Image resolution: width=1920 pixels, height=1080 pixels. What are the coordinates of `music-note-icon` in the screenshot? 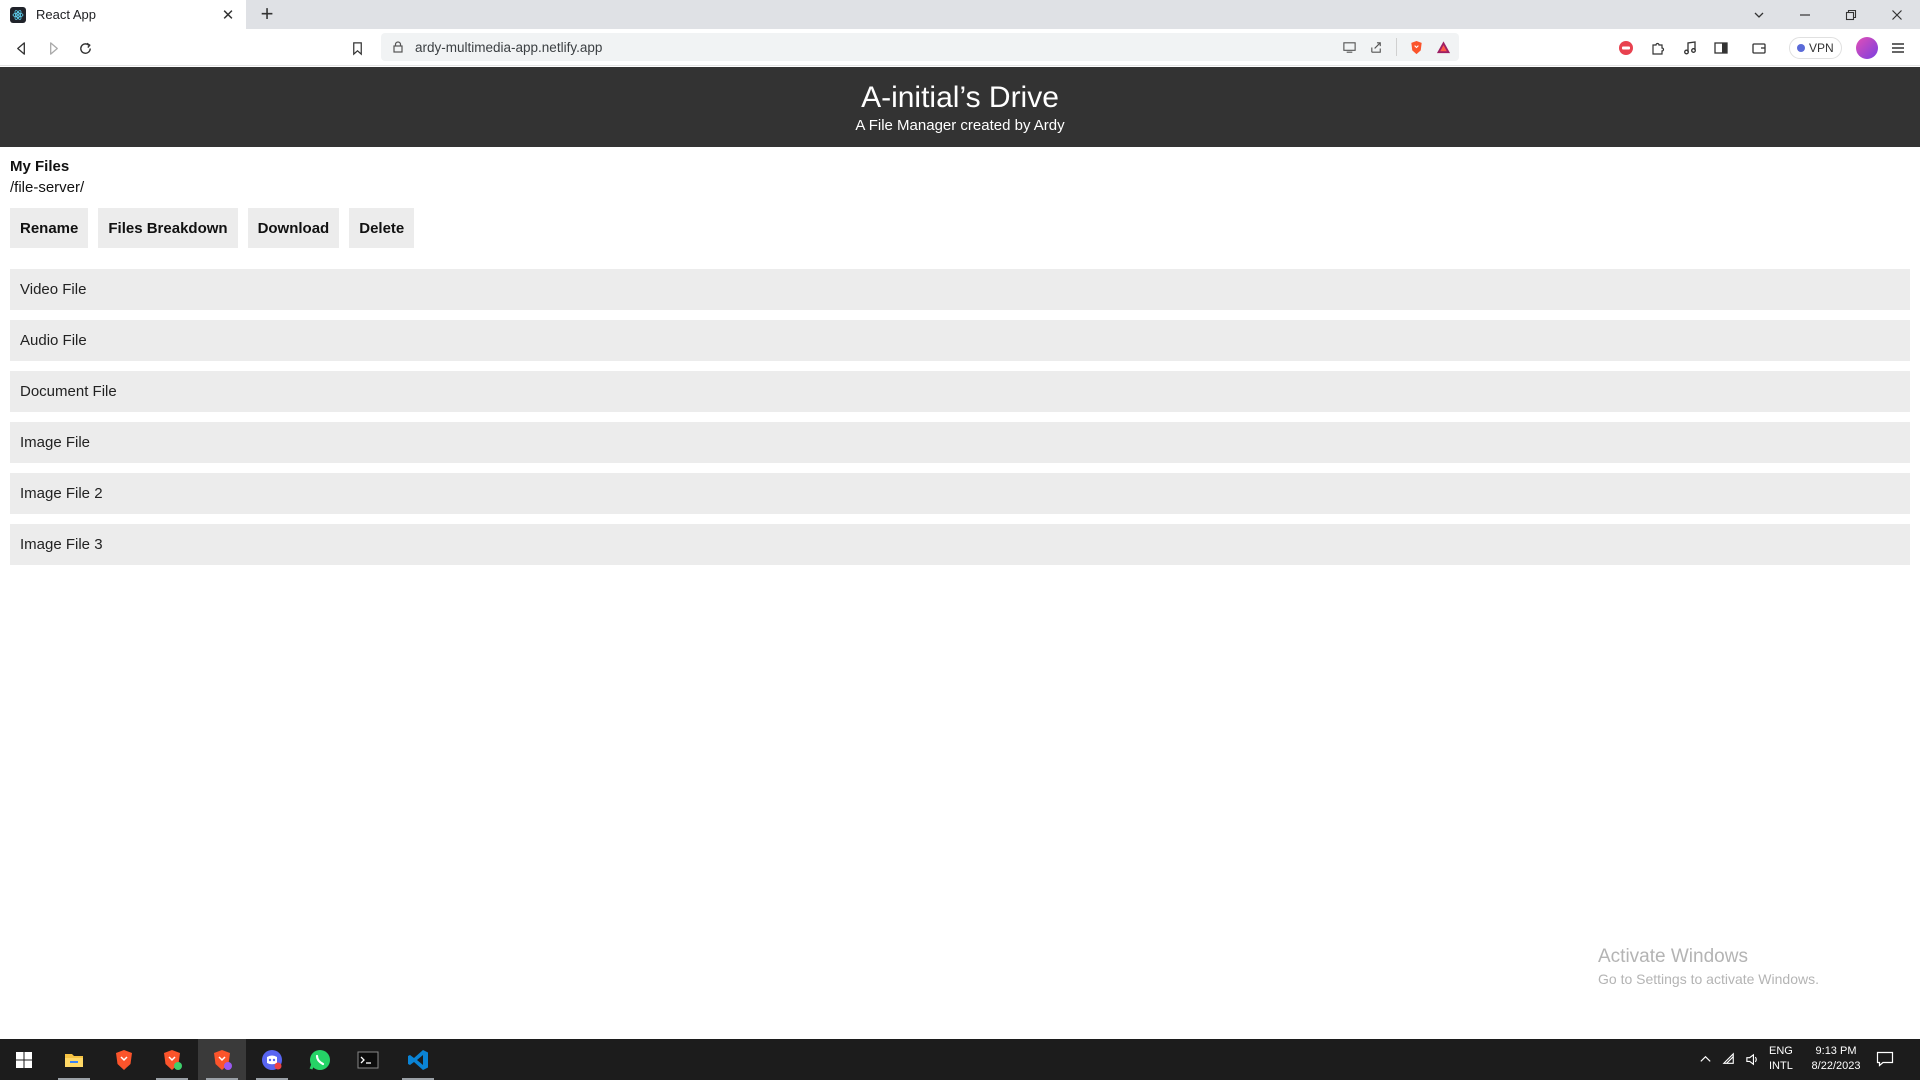 It's located at (1690, 48).